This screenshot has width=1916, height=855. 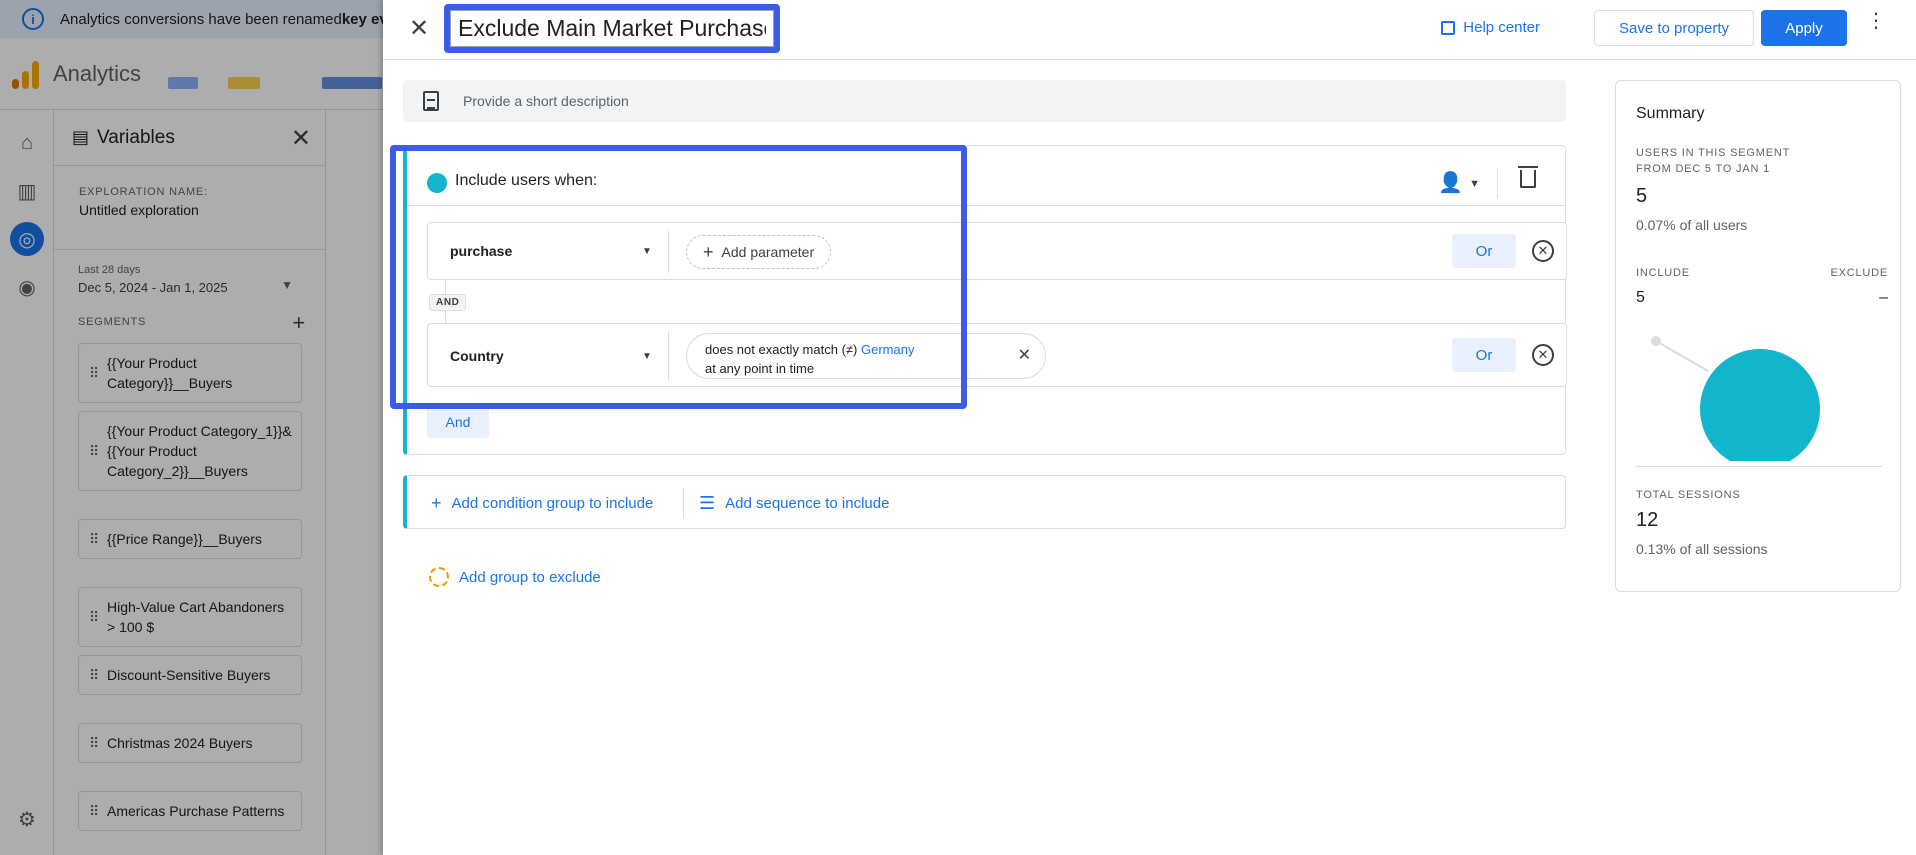 What do you see at coordinates (439, 577) in the screenshot?
I see `dashed-circle-icon` at bounding box center [439, 577].